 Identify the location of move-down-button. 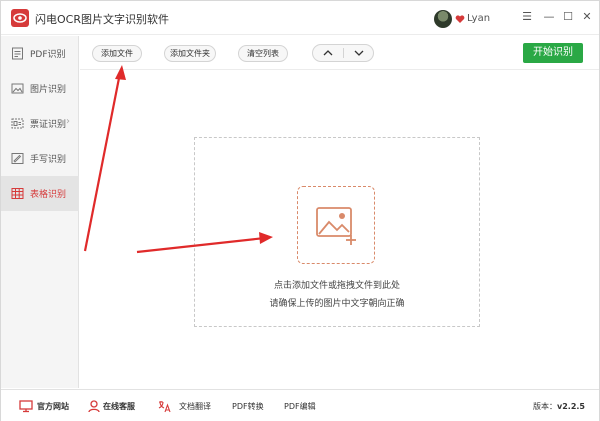
(359, 53).